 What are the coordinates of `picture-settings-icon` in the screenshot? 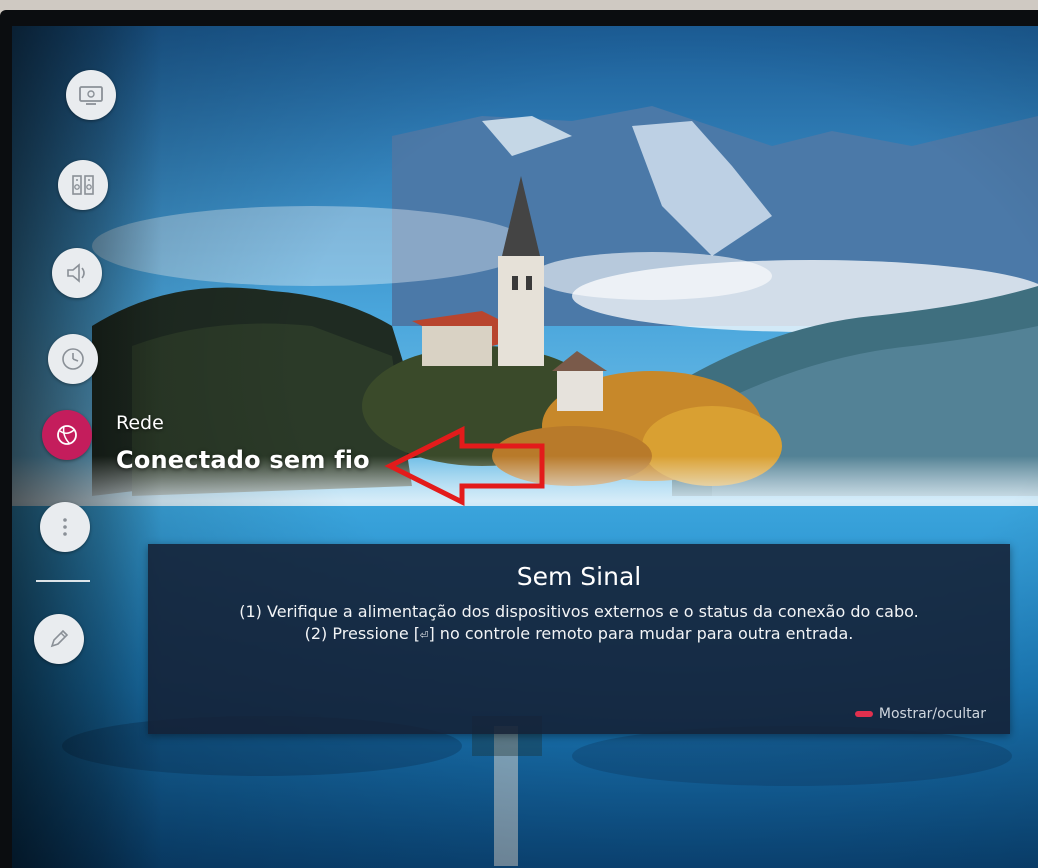 It's located at (91, 95).